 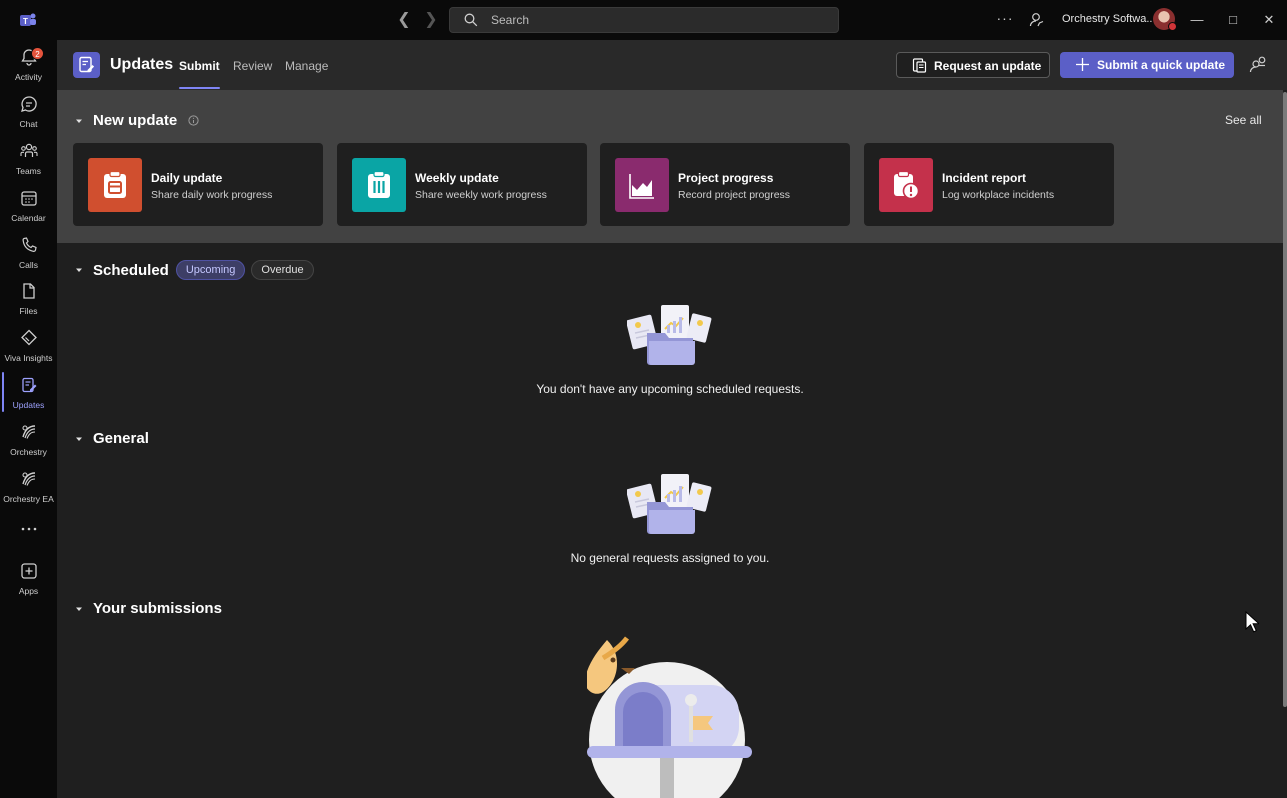 I want to click on title-bar: T ❮ ❯ ··· Orchestry Softwa... — □ ✕, so click(x=643, y=20).